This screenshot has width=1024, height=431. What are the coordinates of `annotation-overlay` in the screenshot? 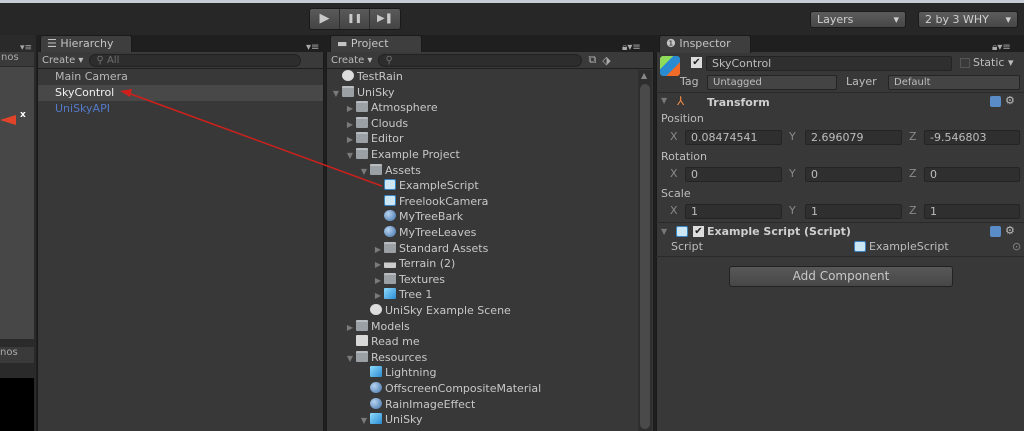 It's located at (251, 138).